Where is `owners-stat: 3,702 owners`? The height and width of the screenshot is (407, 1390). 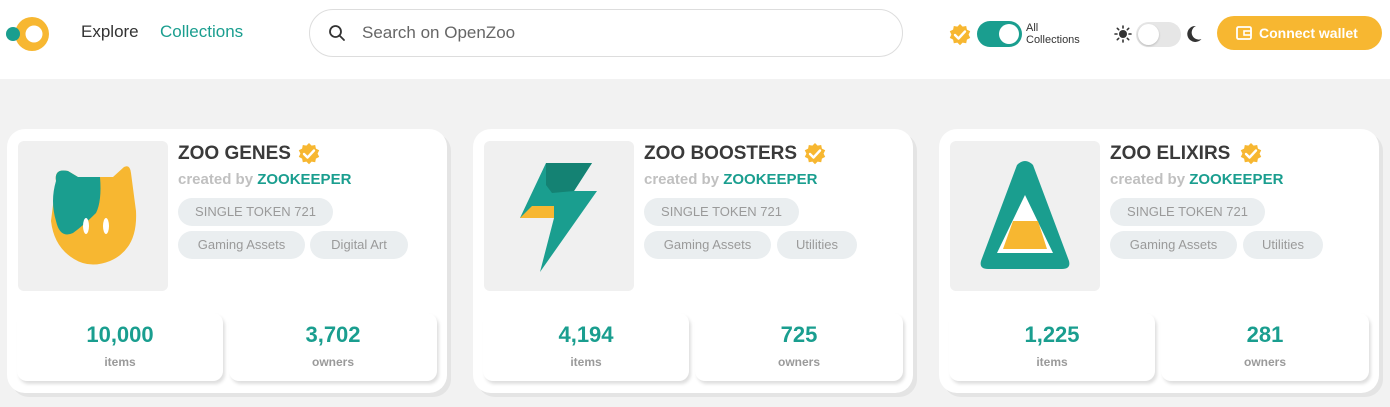
owners-stat: 3,702 owners is located at coordinates (333, 347).